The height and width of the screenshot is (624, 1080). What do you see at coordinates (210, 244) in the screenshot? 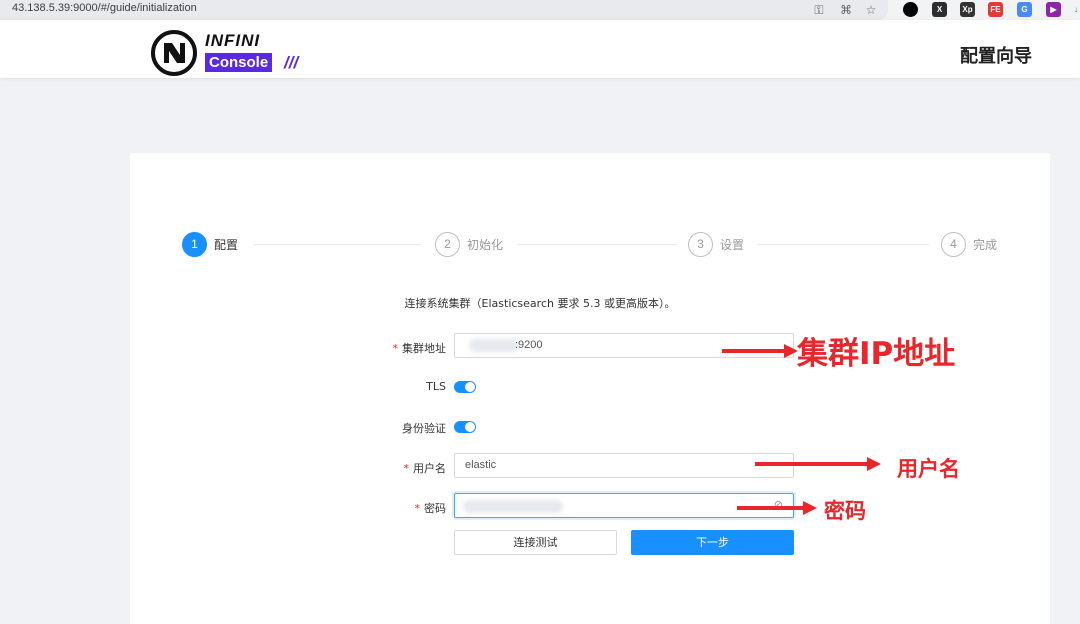
I see `step-config: 1 配置` at bounding box center [210, 244].